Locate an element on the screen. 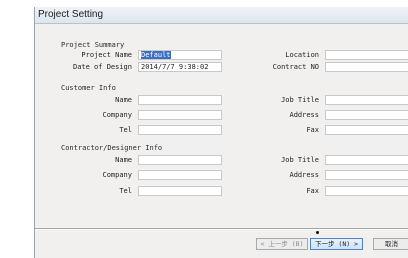  customer-job-title-label: Job Title is located at coordinates (300, 100).